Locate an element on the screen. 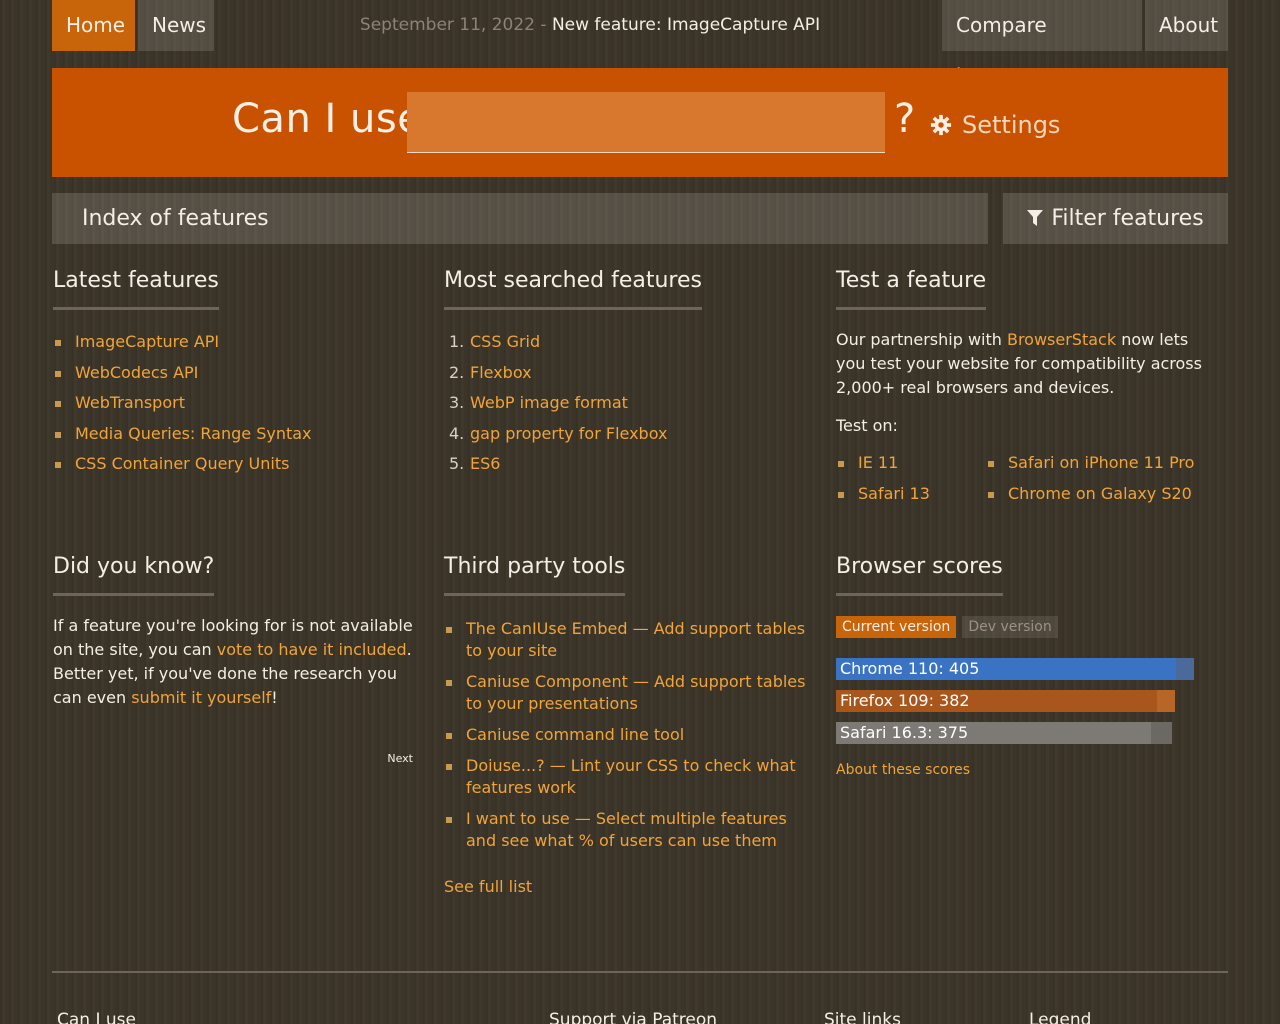  scores-title: Browser scores is located at coordinates (919, 575).